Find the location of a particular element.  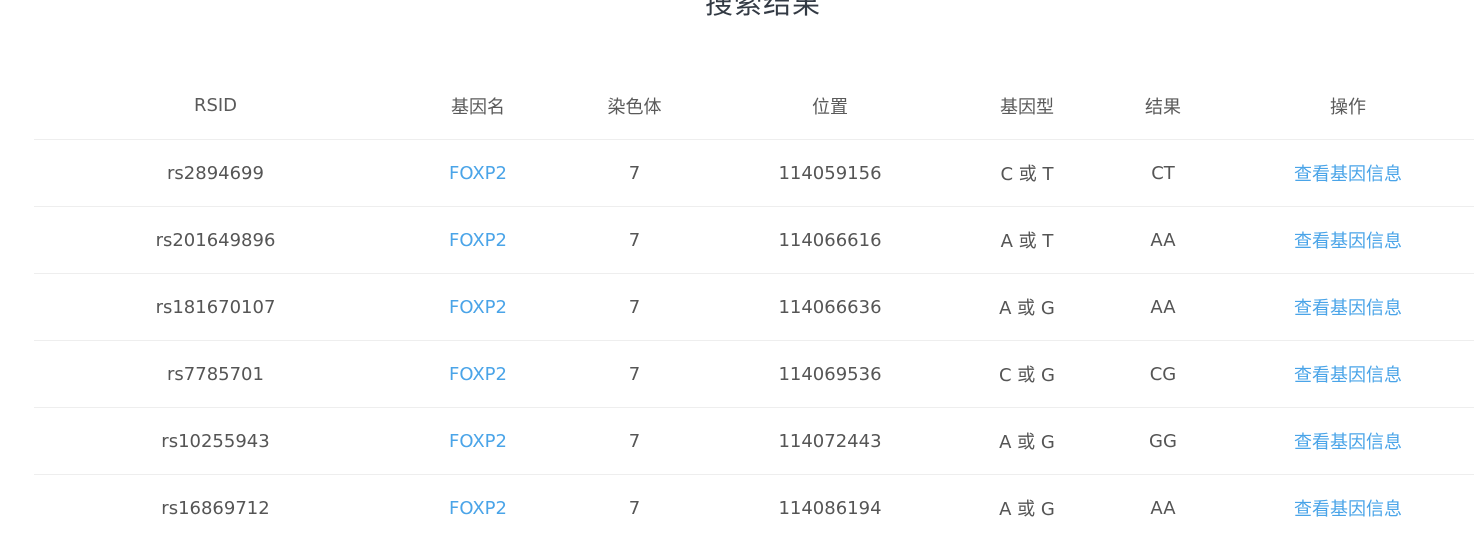

position-cell: 114059156 is located at coordinates (830, 173).